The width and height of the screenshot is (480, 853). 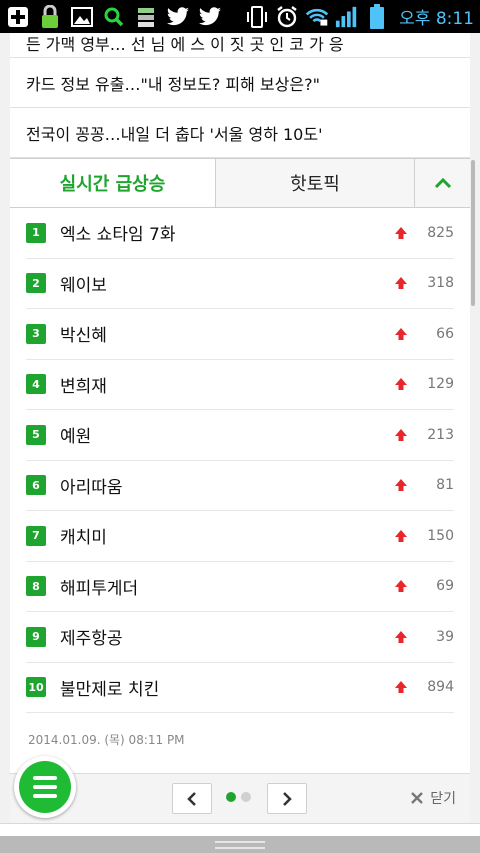 What do you see at coordinates (317, 17) in the screenshot?
I see `wifi-icon` at bounding box center [317, 17].